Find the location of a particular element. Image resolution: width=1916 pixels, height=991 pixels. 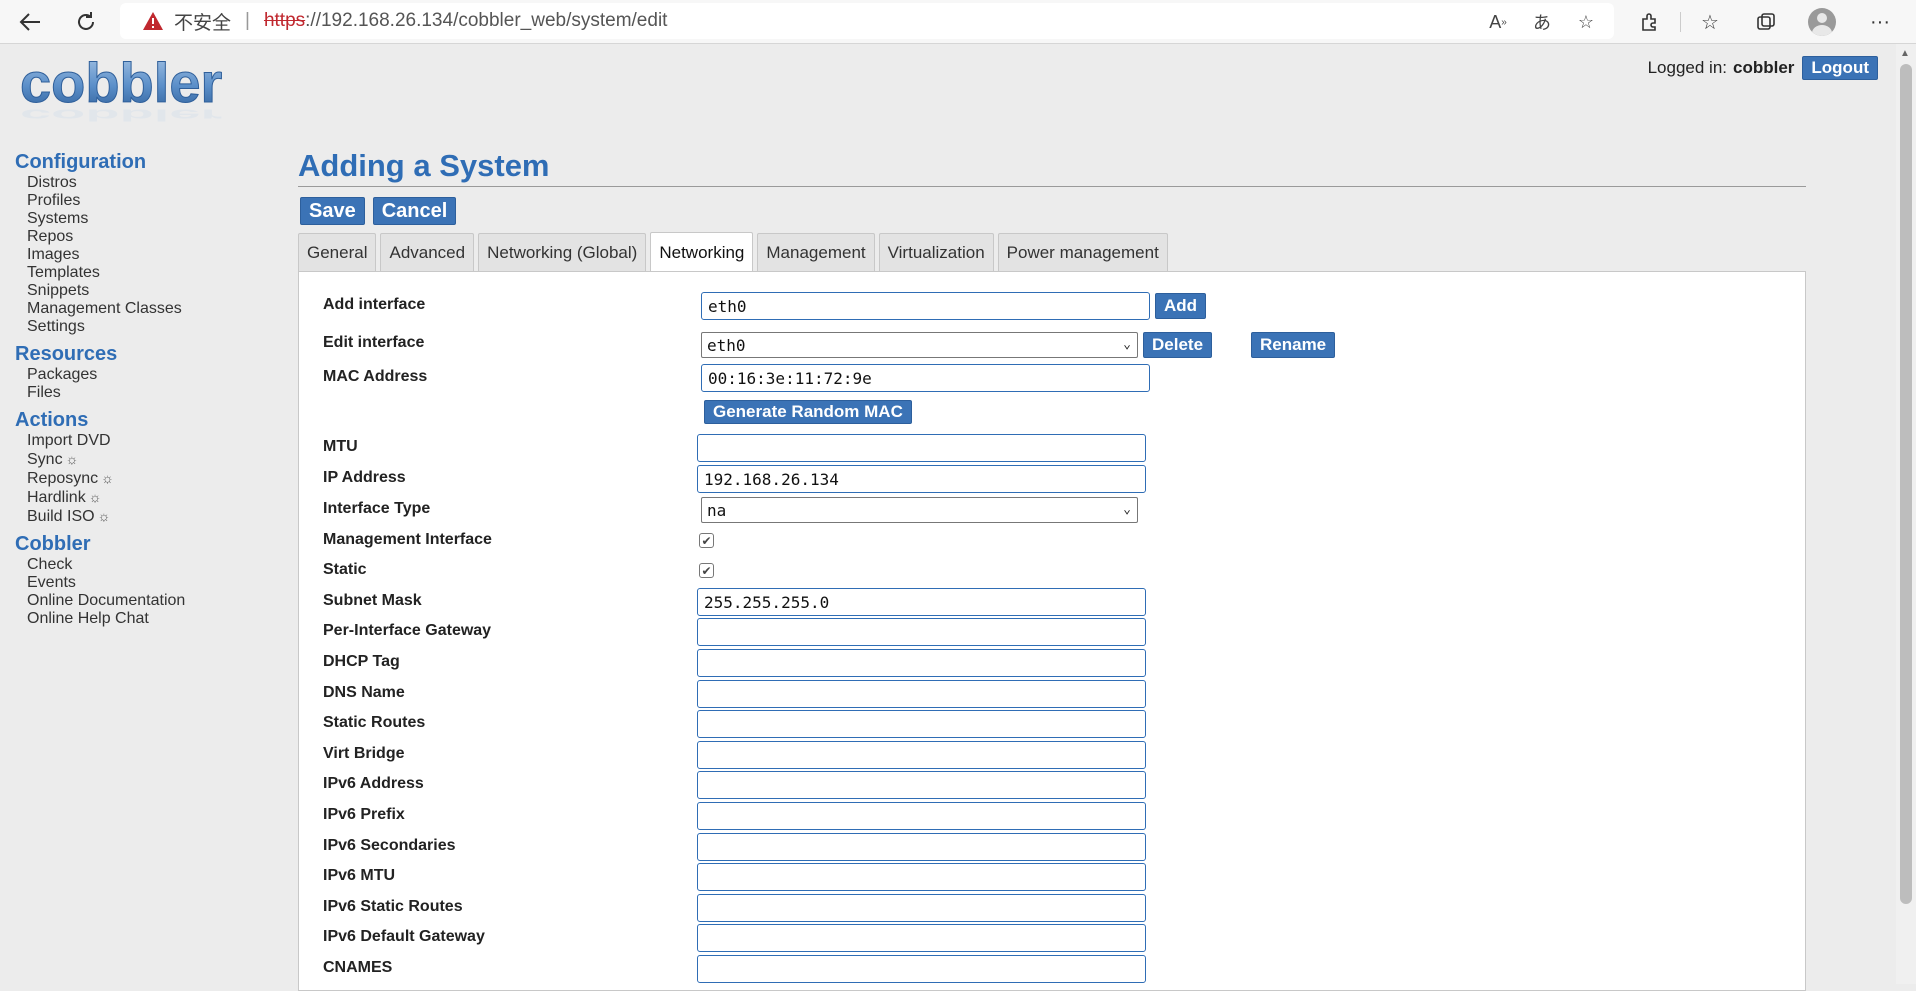

ipv6-prefix-input is located at coordinates (921, 816).